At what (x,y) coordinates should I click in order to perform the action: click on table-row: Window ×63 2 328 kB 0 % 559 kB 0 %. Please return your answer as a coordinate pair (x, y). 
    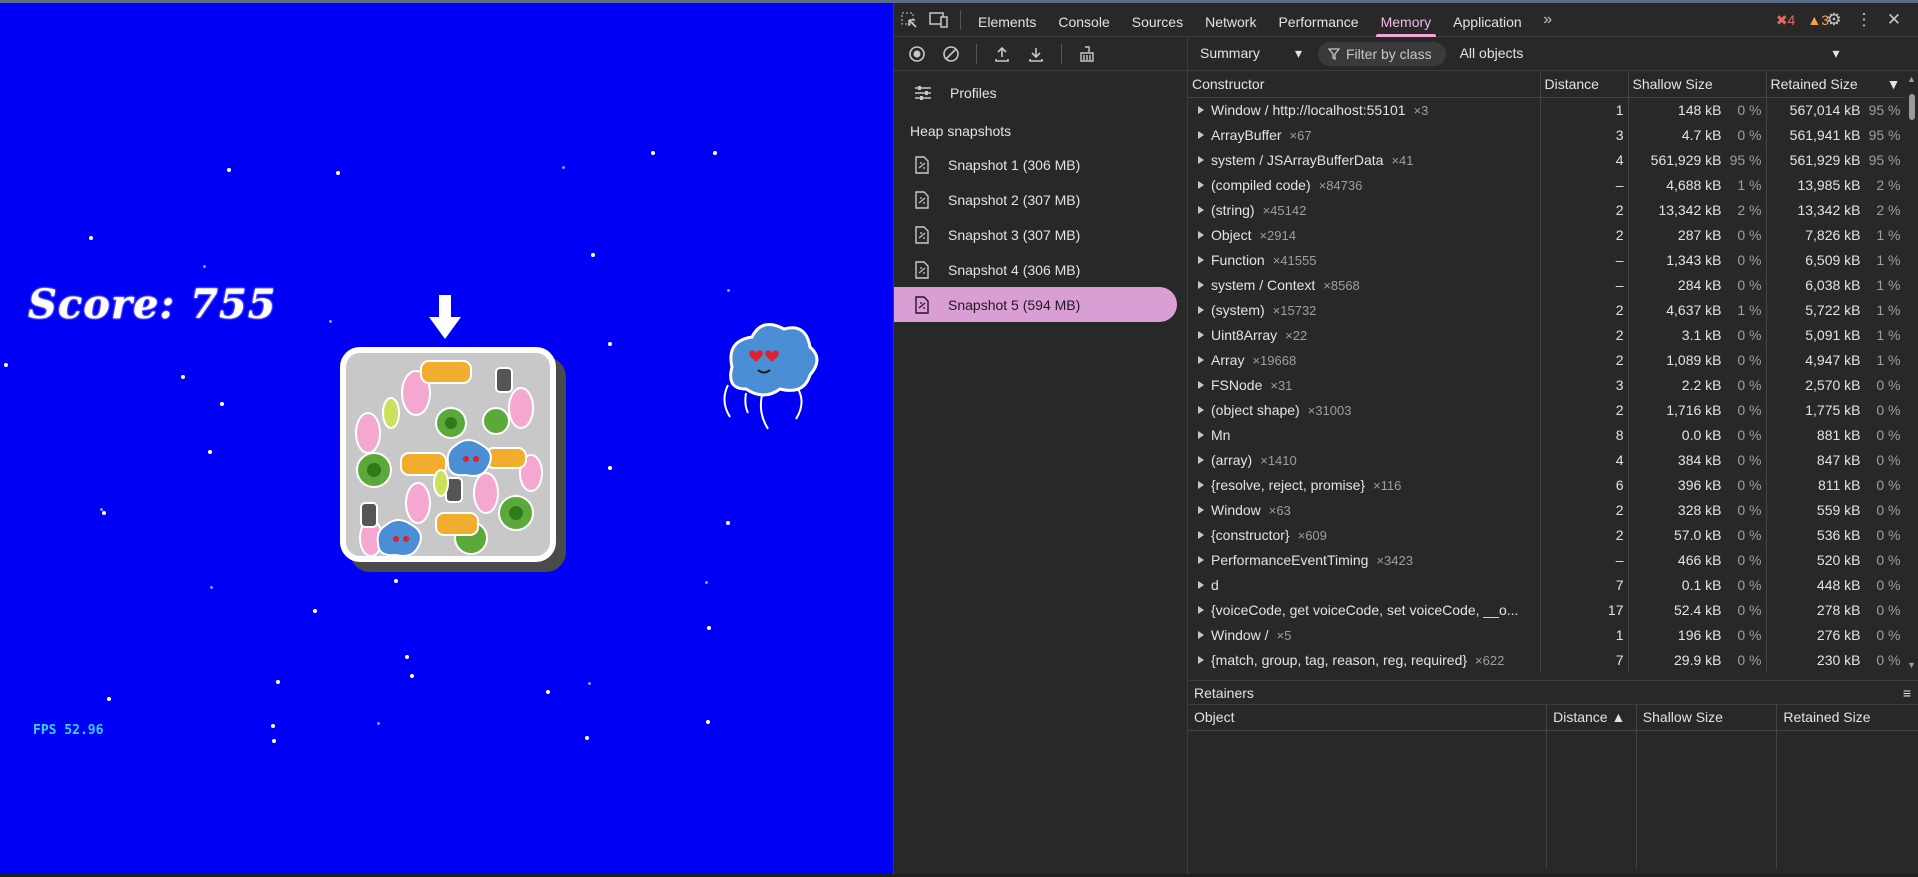
    Looking at the image, I should click on (1547, 509).